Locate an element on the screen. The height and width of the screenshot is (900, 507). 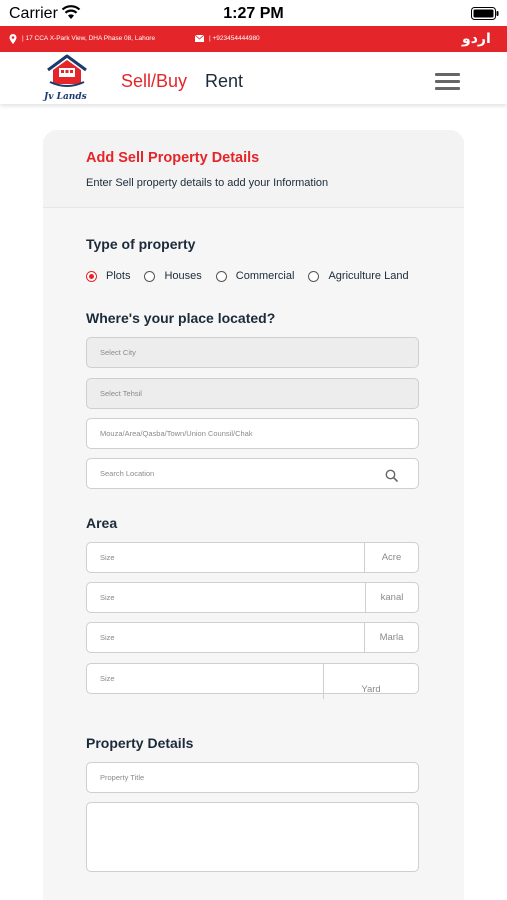
app-header: Jv Lands Sell/Buy Rent is located at coordinates (253, 78).